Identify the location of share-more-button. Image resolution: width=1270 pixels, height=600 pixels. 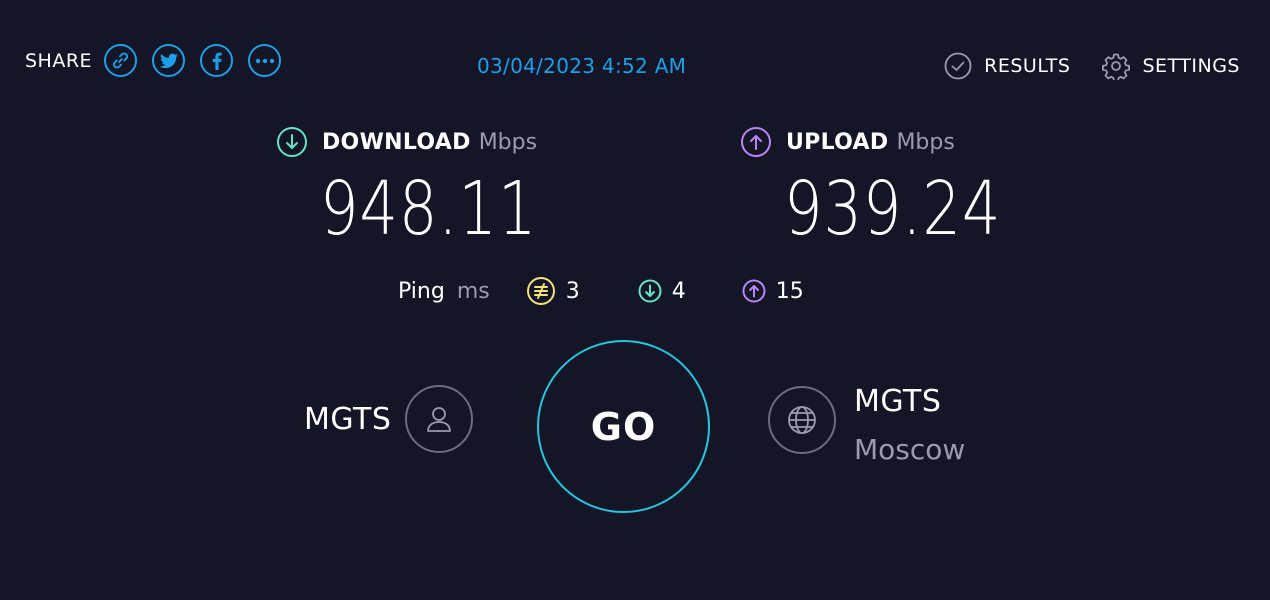
(265, 60).